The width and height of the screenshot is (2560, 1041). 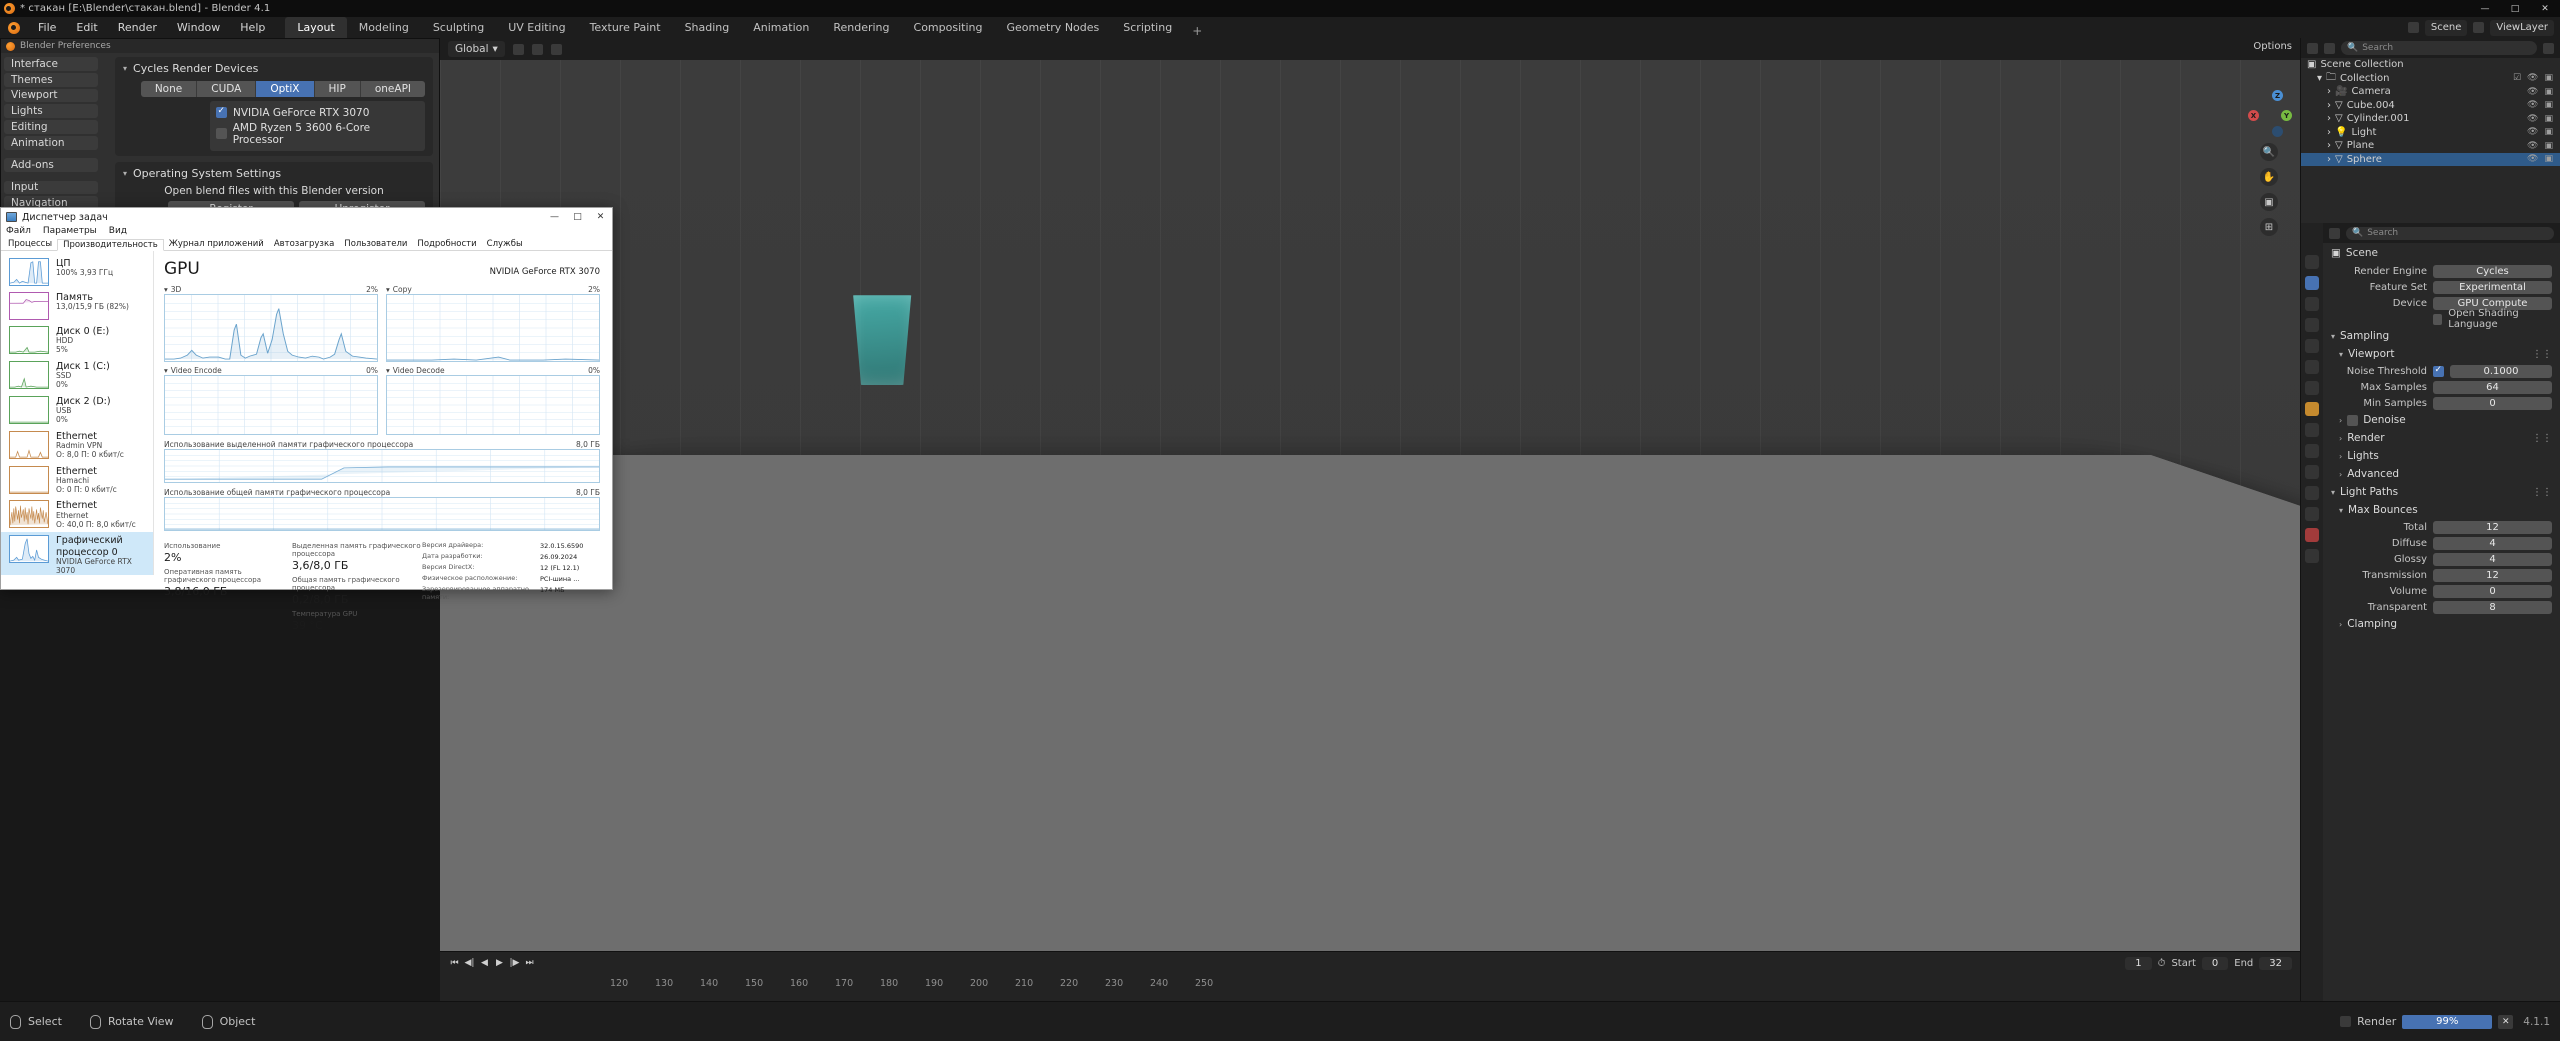 What do you see at coordinates (2275, 963) in the screenshot?
I see `end-frame-field: 32` at bounding box center [2275, 963].